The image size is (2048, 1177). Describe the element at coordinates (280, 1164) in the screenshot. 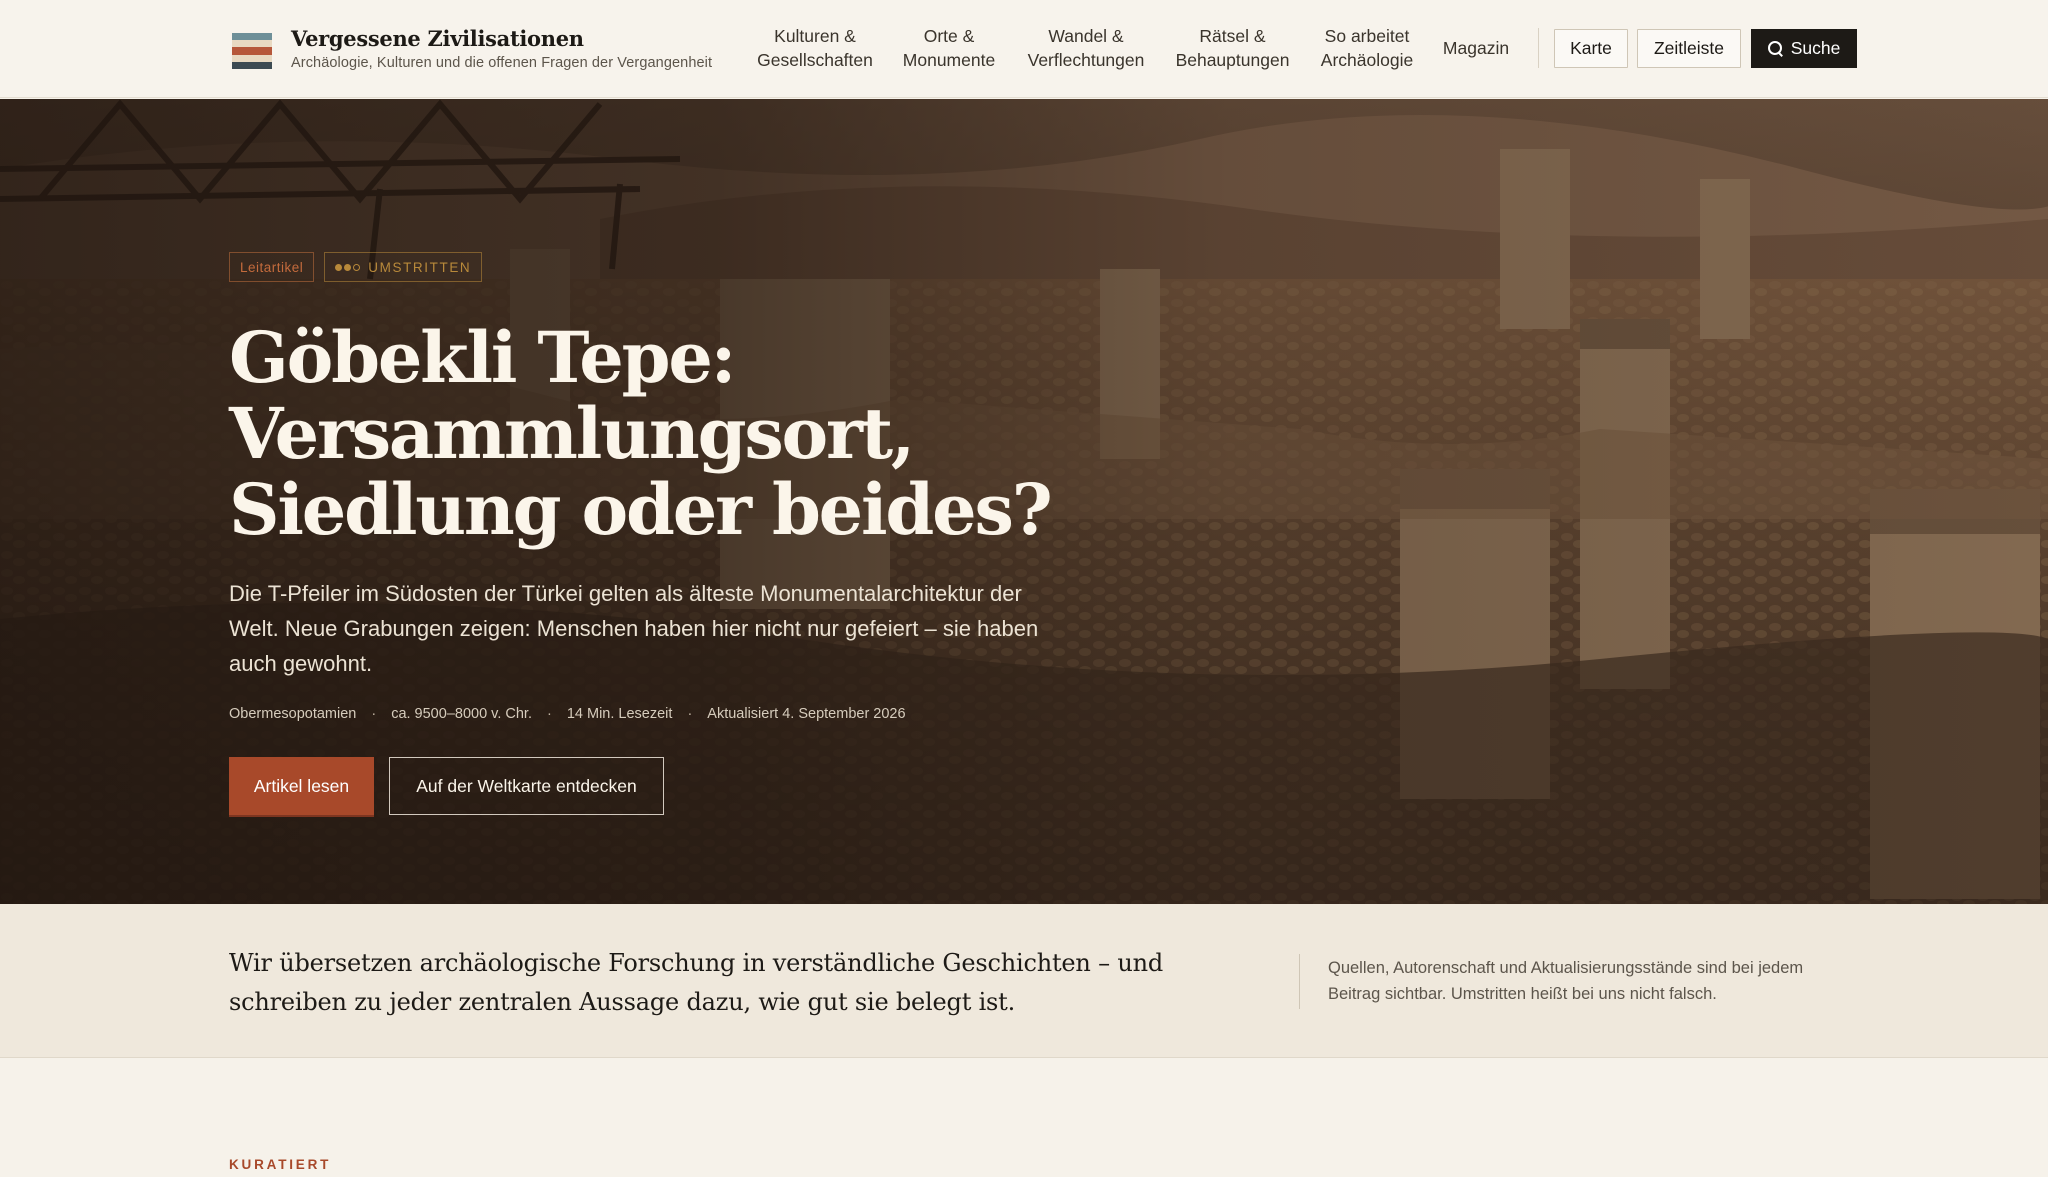

I see `curated-section-label: KURATIERT` at that location.